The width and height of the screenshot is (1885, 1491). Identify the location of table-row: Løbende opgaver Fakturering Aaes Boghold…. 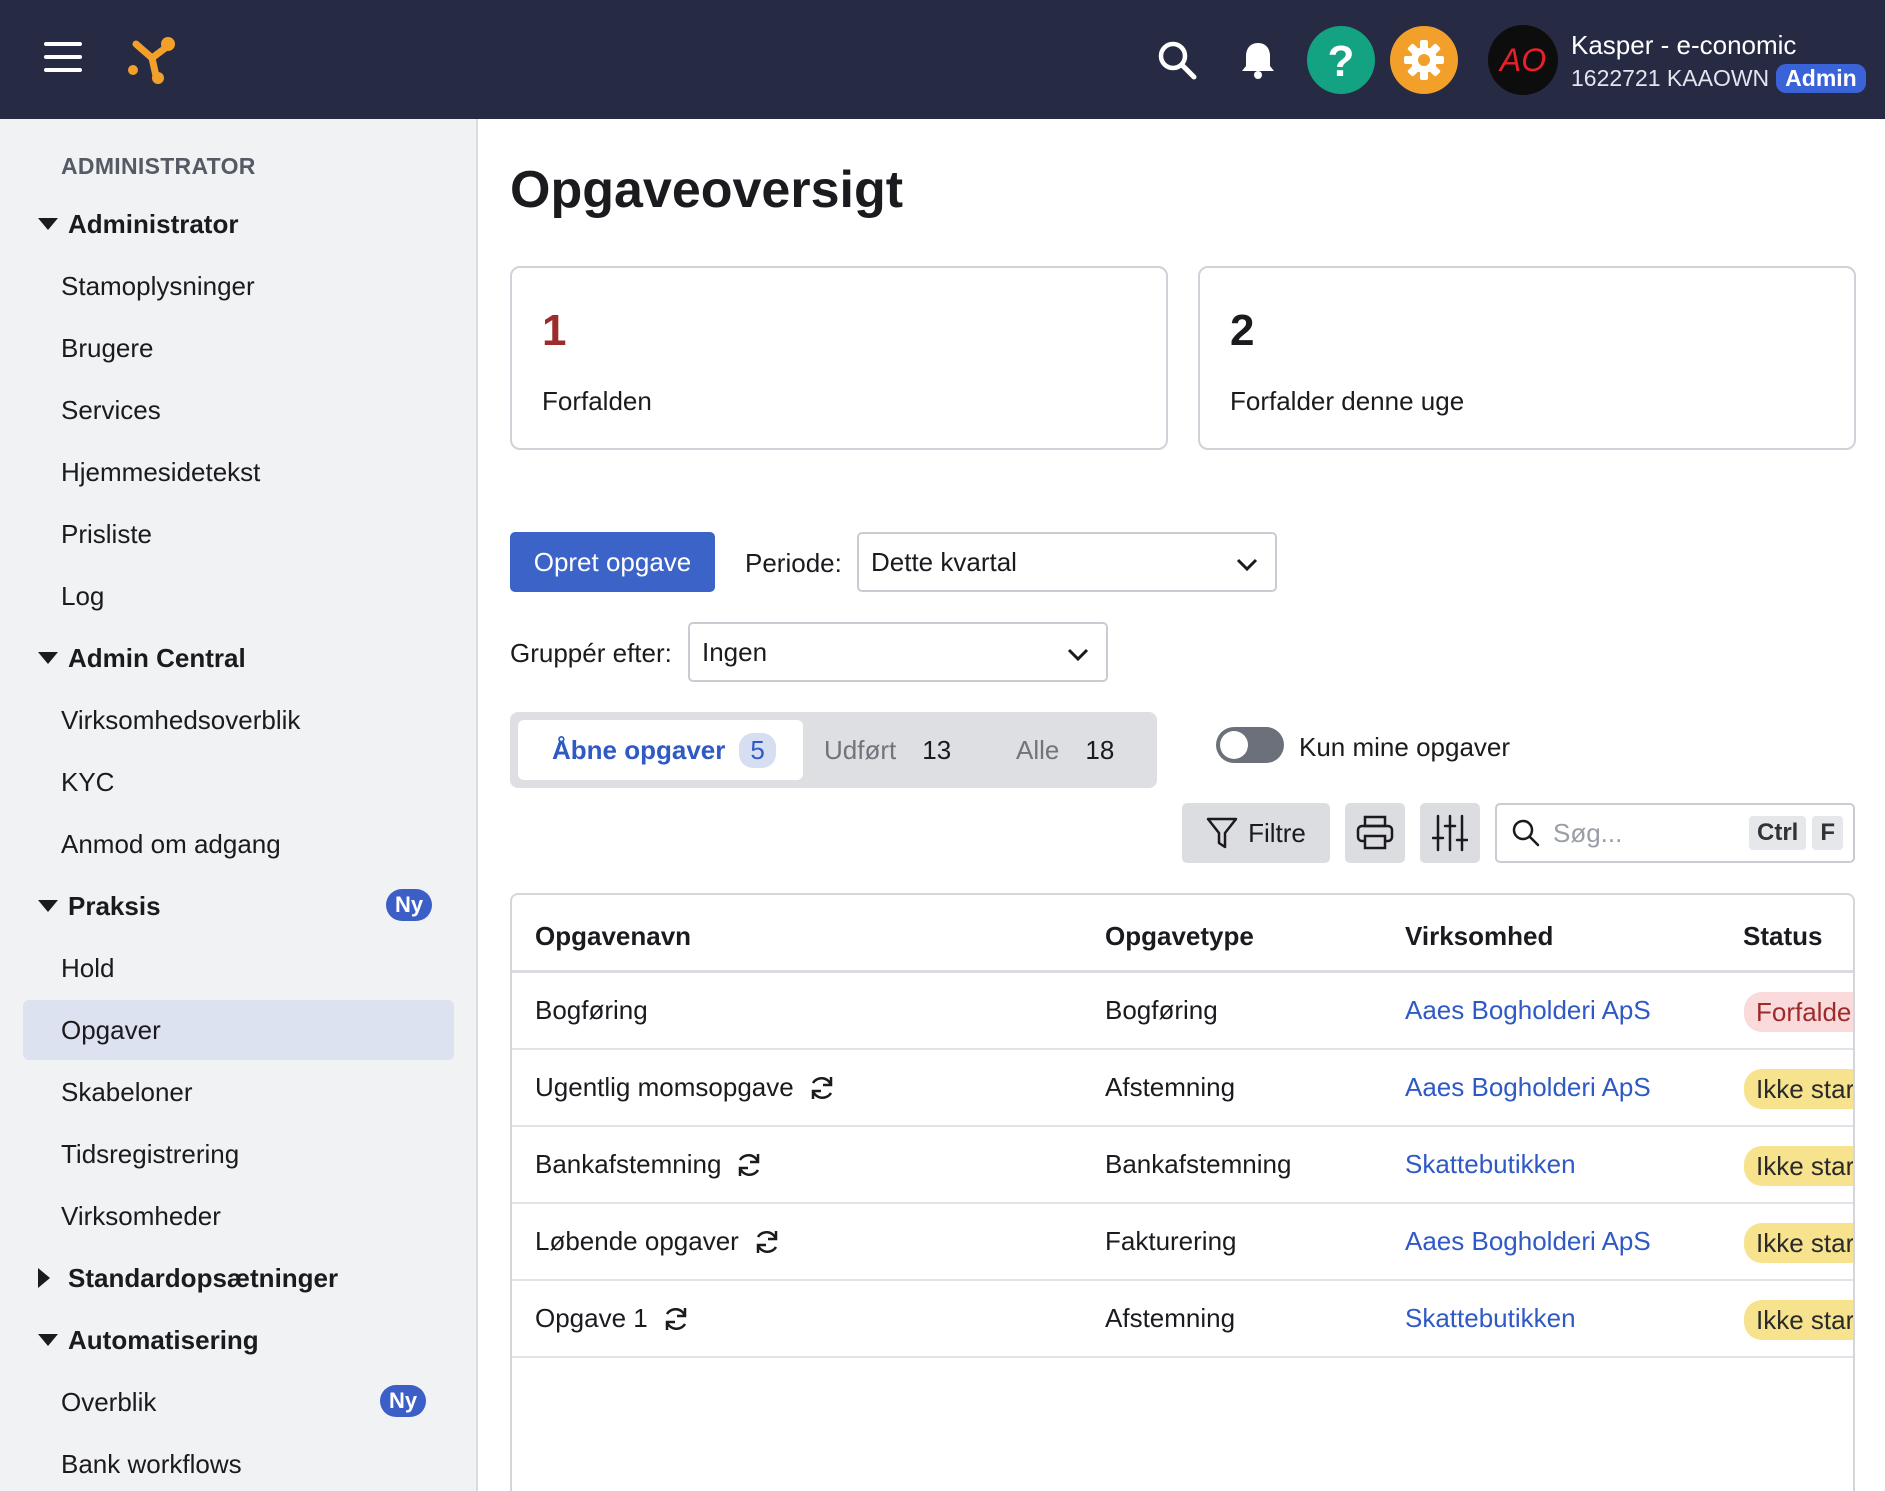
(1182, 1242).